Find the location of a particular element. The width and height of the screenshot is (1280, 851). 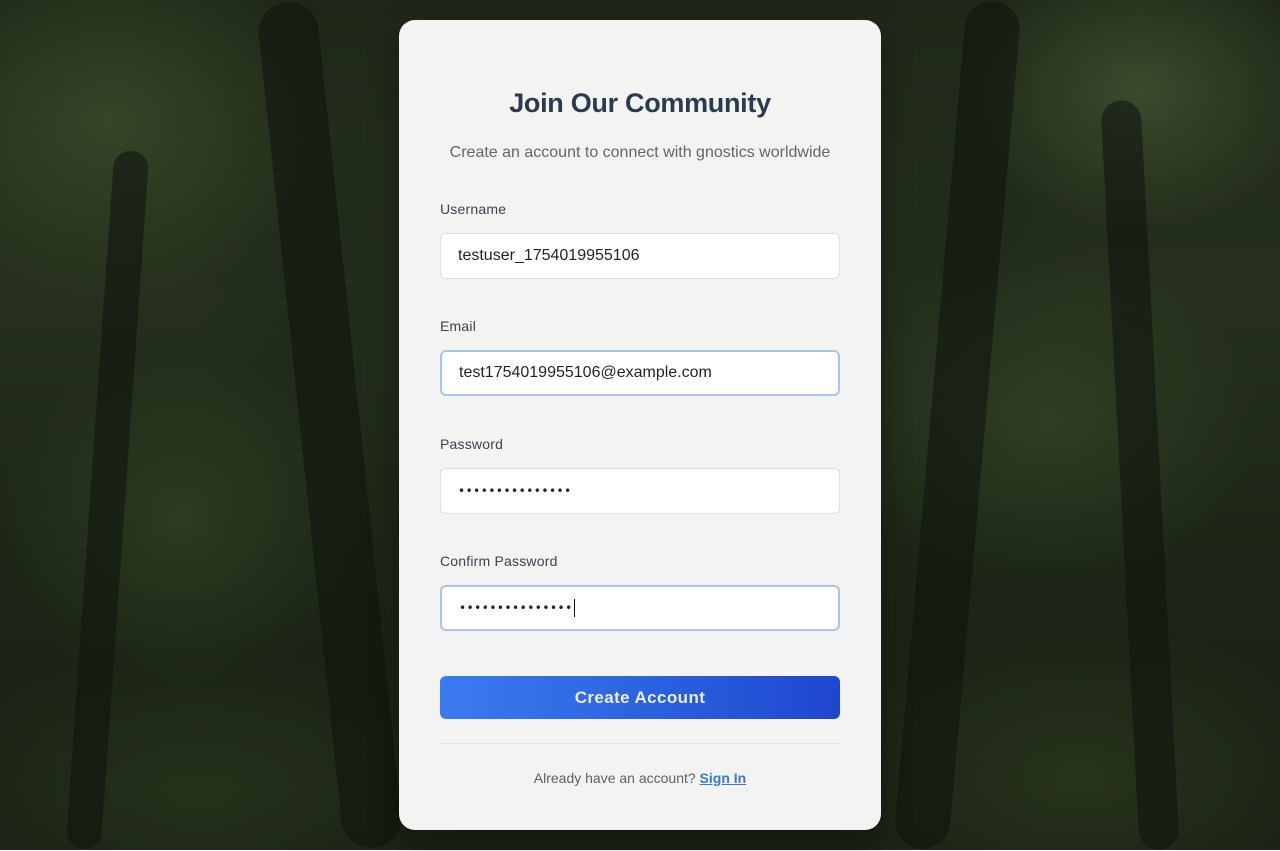

divider is located at coordinates (640, 743).